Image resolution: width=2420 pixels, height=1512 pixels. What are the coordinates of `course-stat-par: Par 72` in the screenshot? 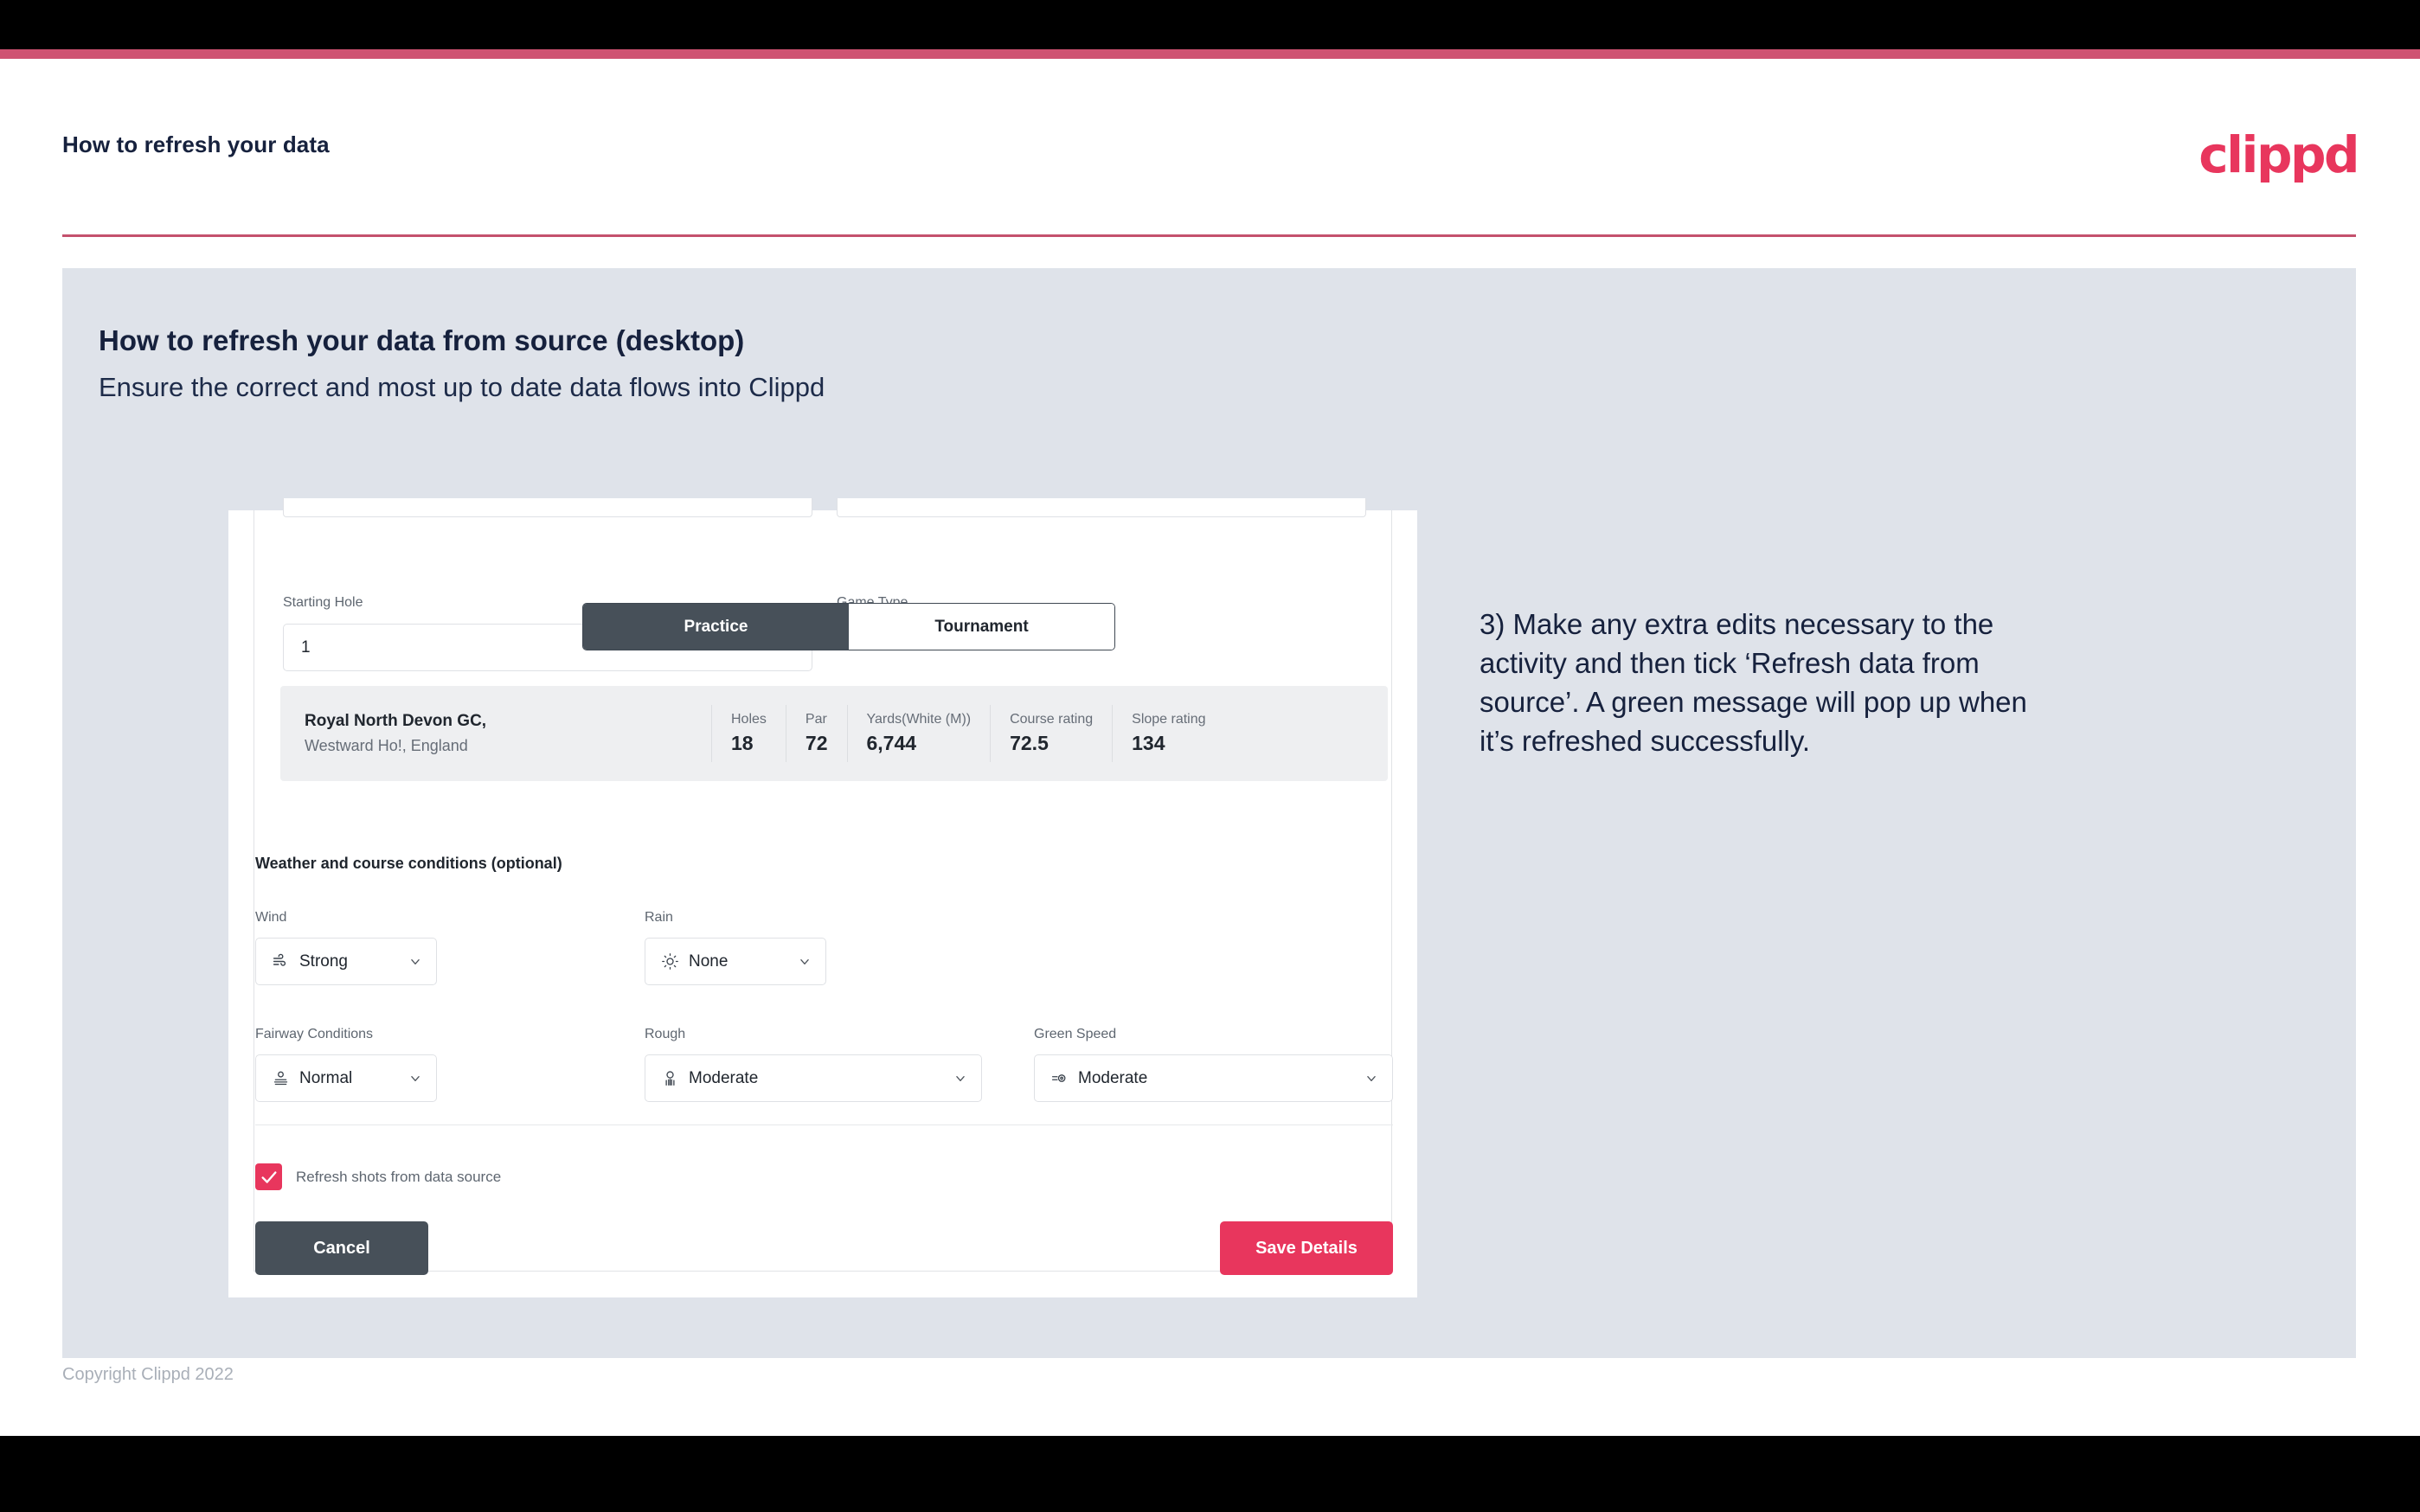 It's located at (816, 733).